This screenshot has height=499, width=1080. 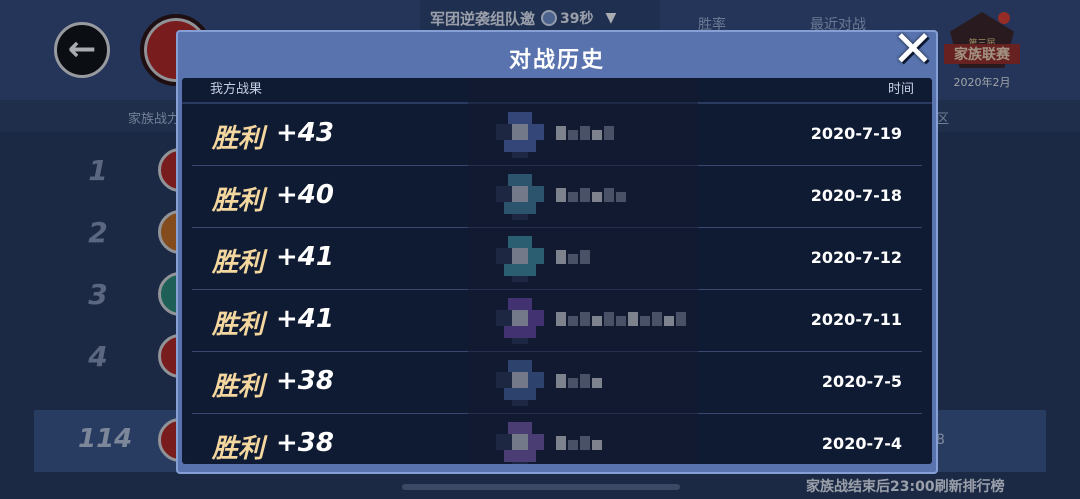 I want to click on battle-date: 2020-7-18, so click(x=856, y=195).